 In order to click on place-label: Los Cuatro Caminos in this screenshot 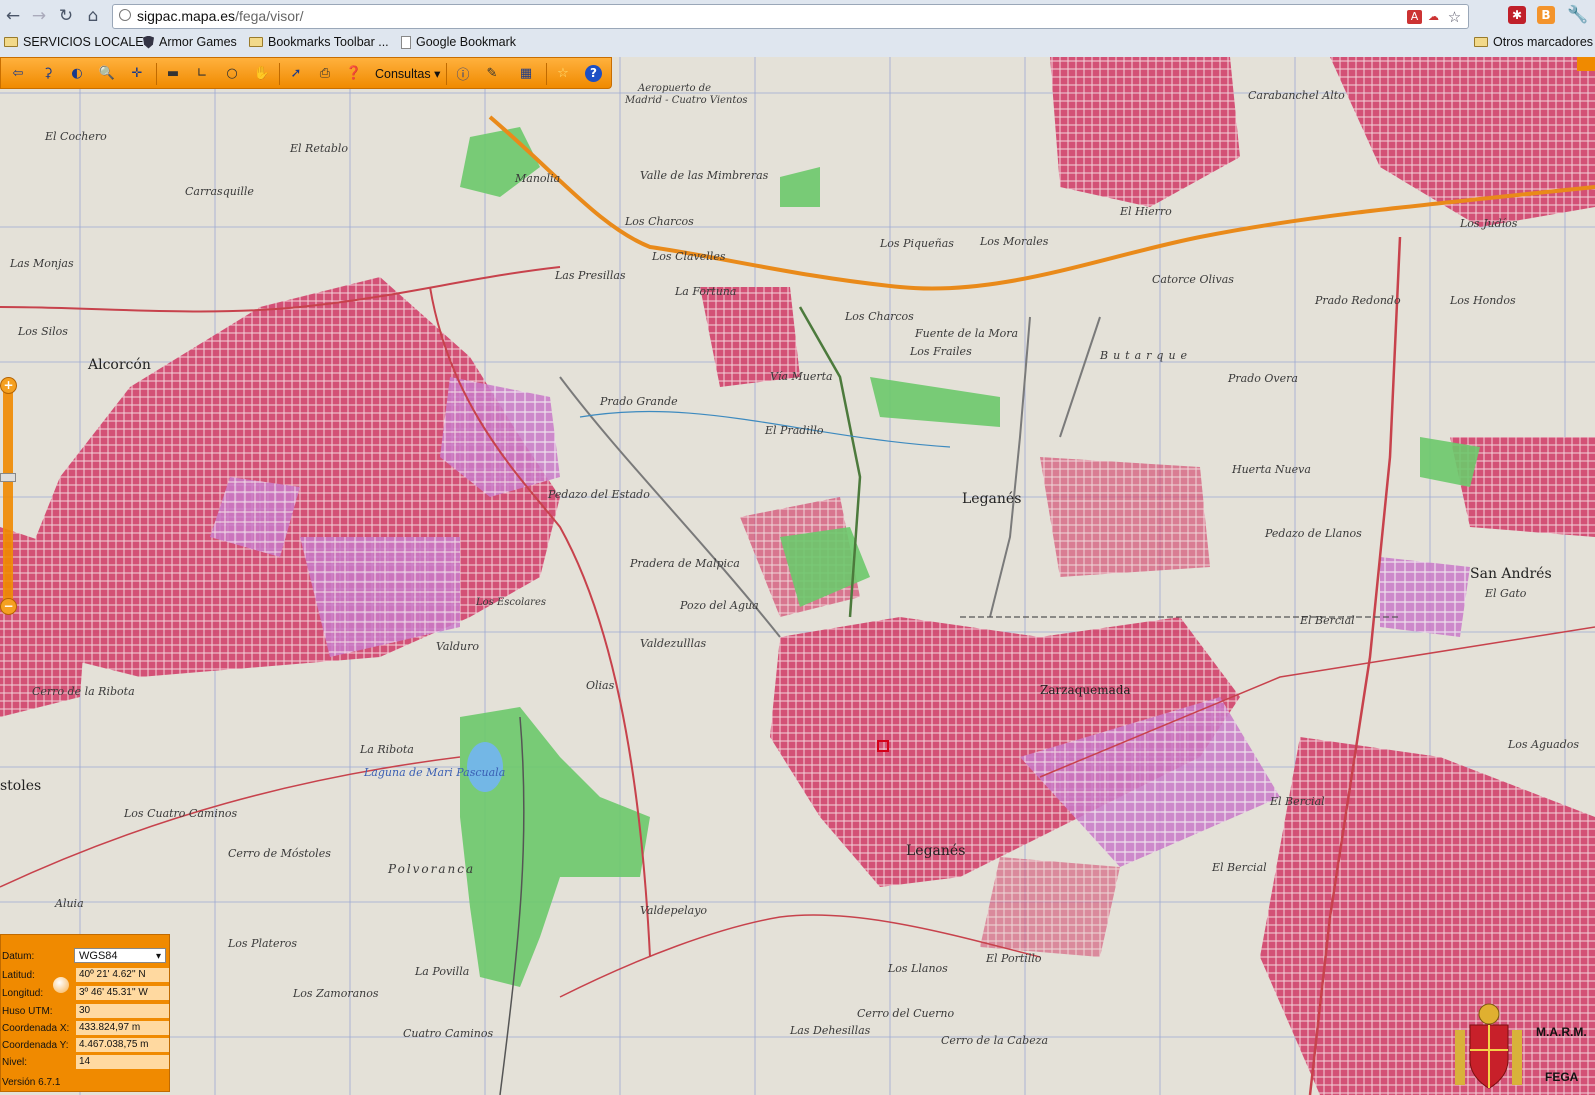, I will do `click(181, 813)`.